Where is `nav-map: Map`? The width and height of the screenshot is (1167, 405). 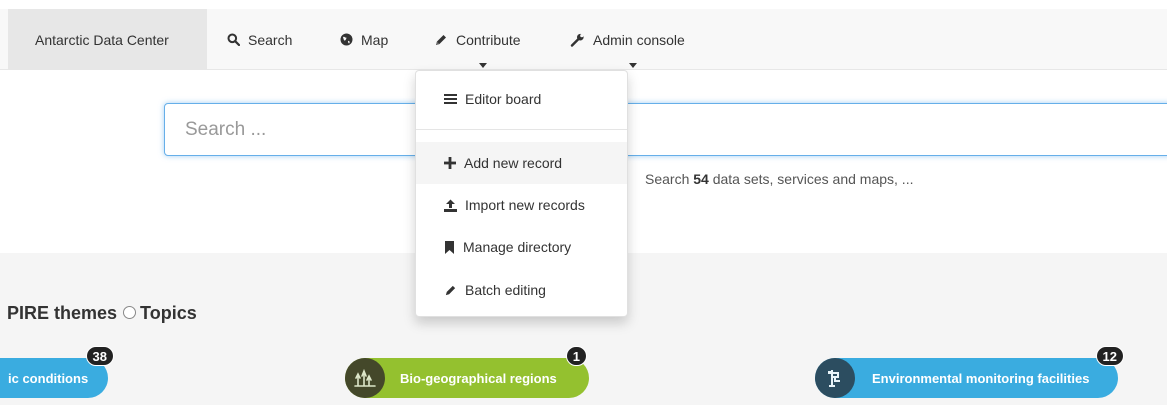
nav-map: Map is located at coordinates (364, 39).